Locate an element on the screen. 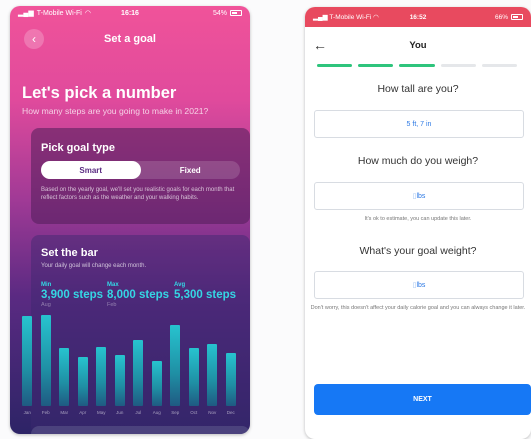 The image size is (531, 439). stat-avg-label: Avg is located at coordinates (180, 285).